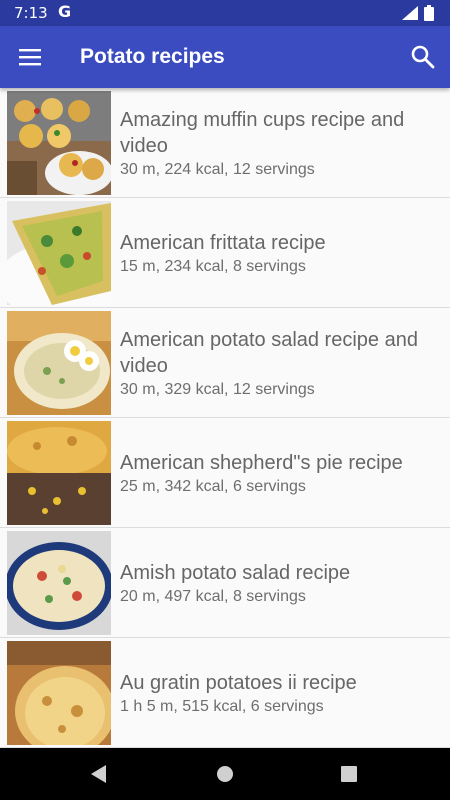  Describe the element at coordinates (349, 774) in the screenshot. I see `recents-icon` at that location.